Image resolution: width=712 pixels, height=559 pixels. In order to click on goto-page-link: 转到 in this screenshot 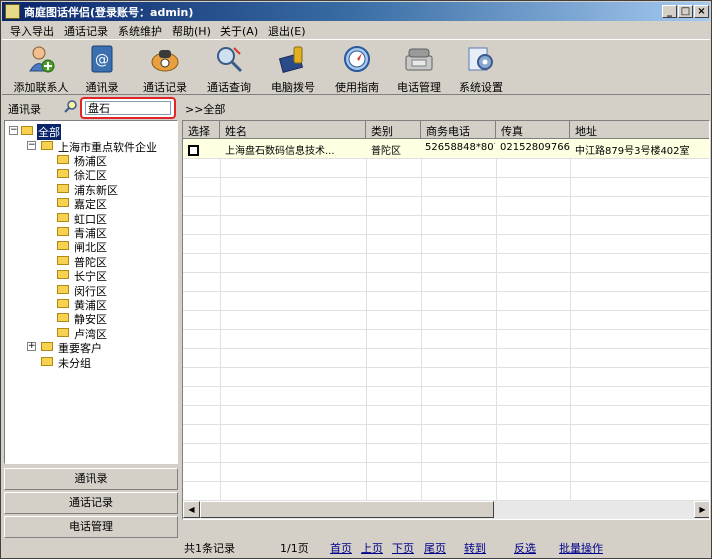, I will do `click(475, 548)`.